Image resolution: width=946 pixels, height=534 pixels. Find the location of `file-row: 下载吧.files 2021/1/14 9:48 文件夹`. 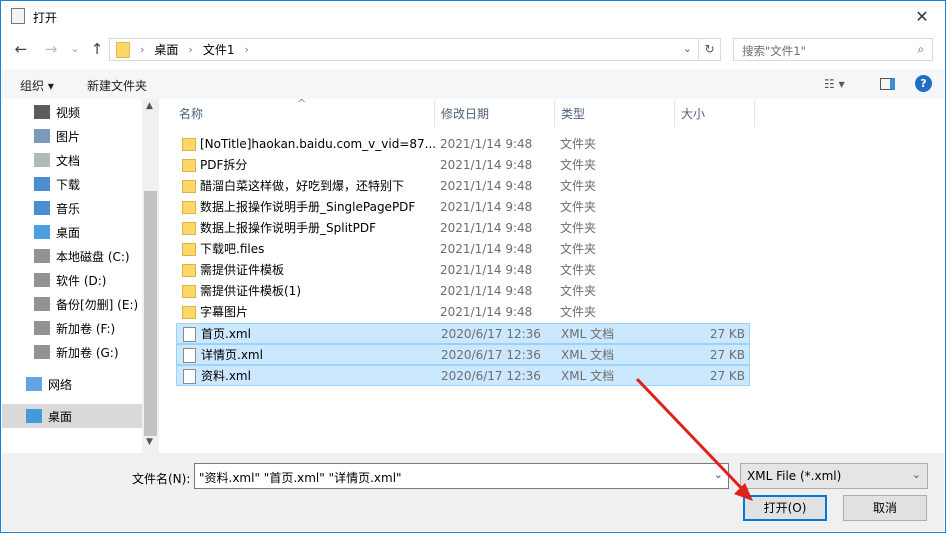

file-row: 下载吧.files 2021/1/14 9:48 文件夹 is located at coordinates (463, 249).